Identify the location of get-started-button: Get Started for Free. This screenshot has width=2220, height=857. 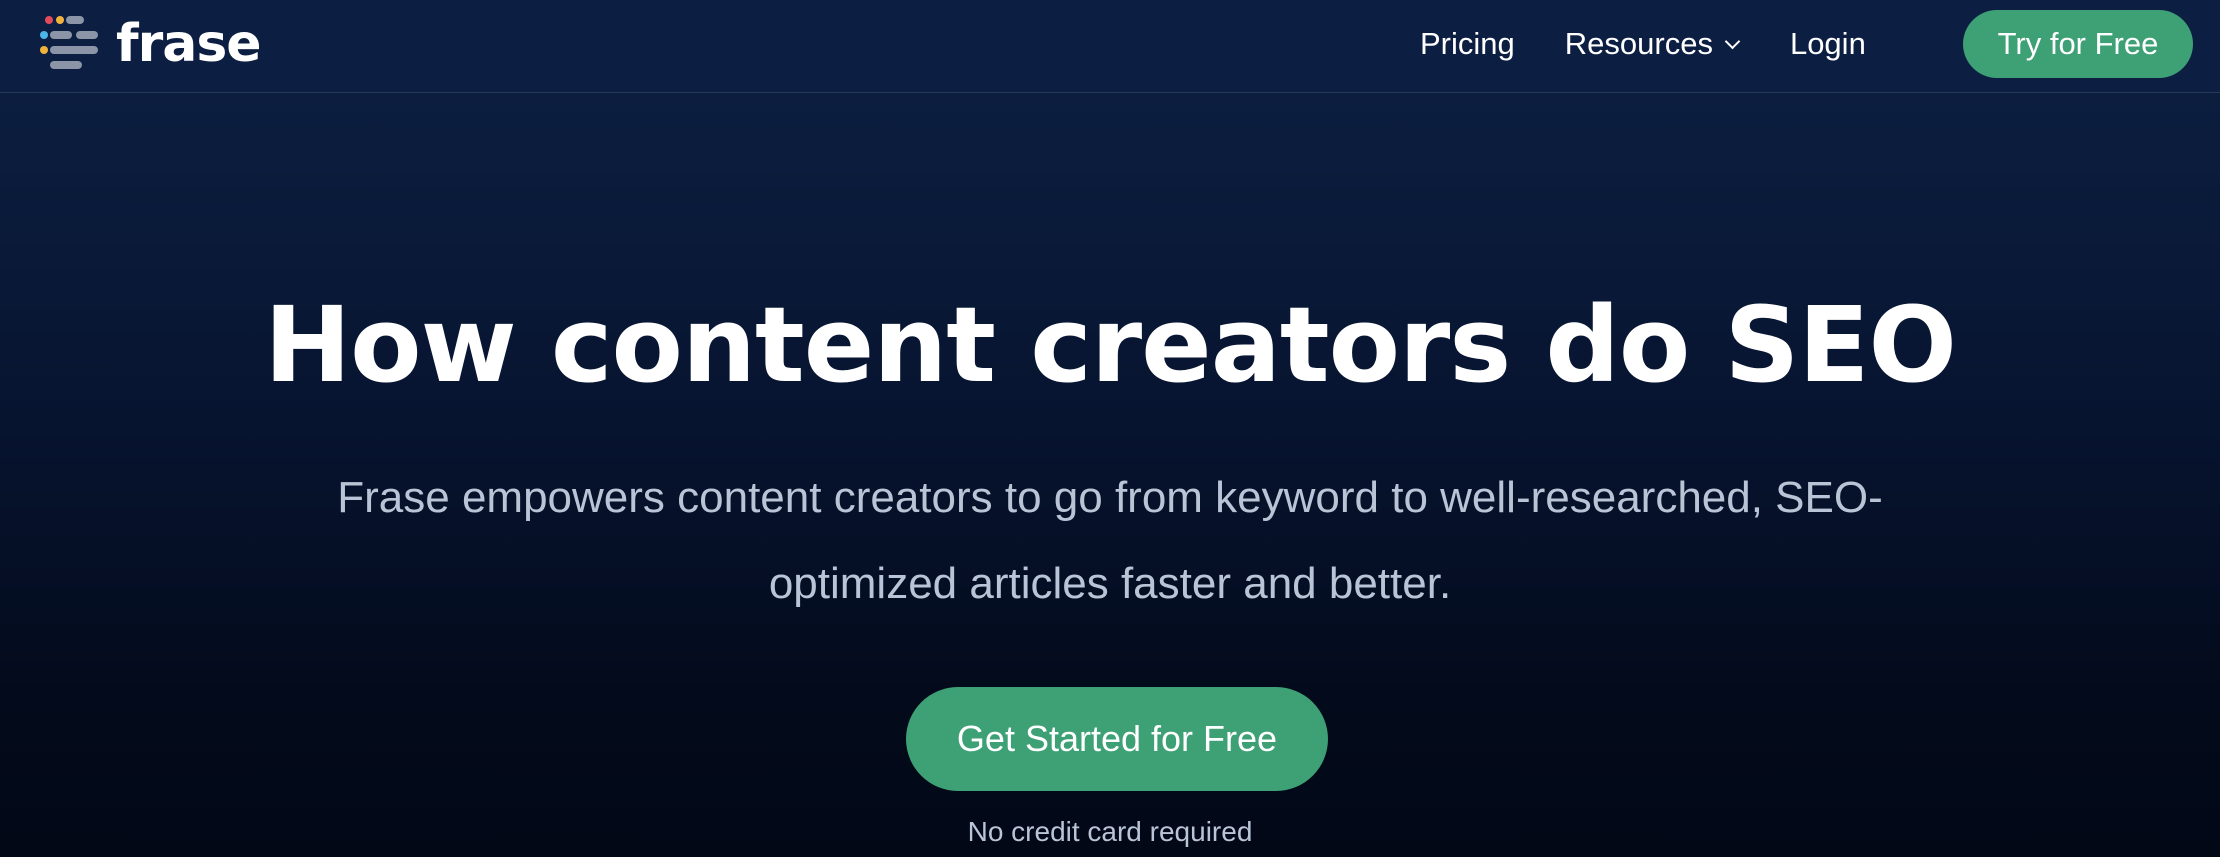
(1117, 739).